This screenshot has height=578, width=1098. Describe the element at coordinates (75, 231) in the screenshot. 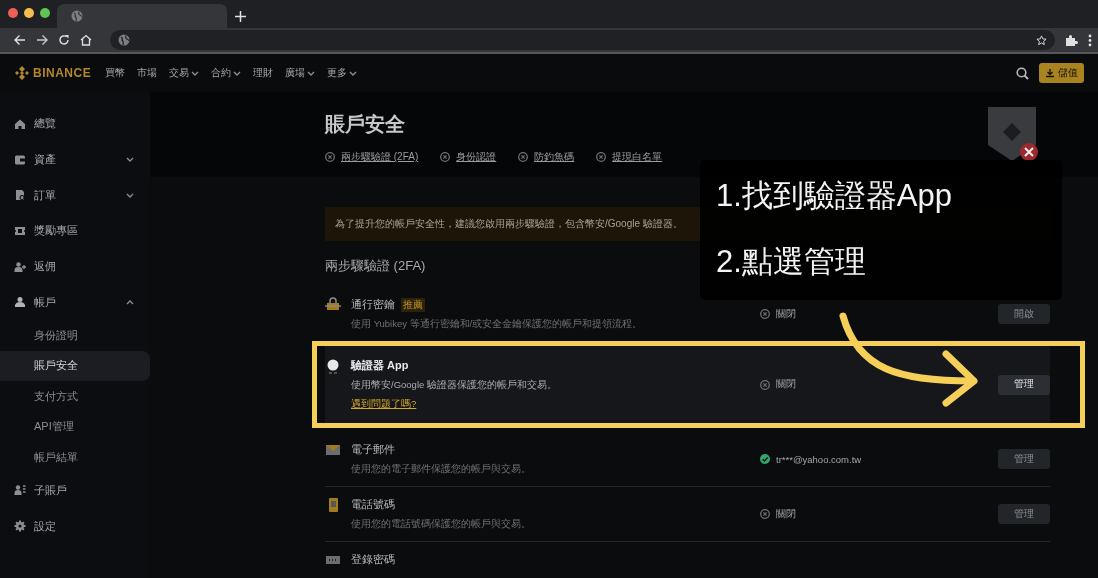

I see `sidebar-item: 獎勵專區` at that location.